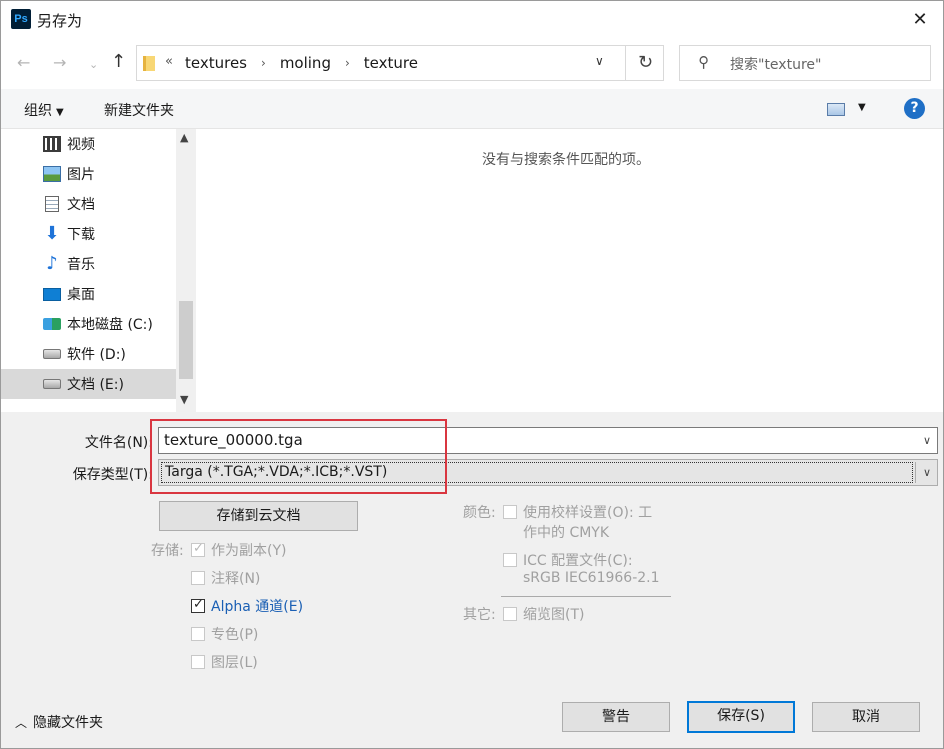 The height and width of the screenshot is (749, 944). I want to click on sidebar-item-label: 视频, so click(81, 145).